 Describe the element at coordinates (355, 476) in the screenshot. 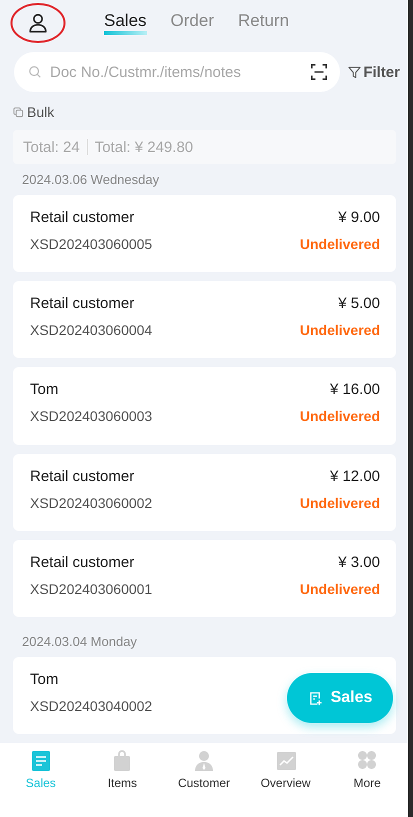

I see `order-amount: ¥ 12.00` at that location.